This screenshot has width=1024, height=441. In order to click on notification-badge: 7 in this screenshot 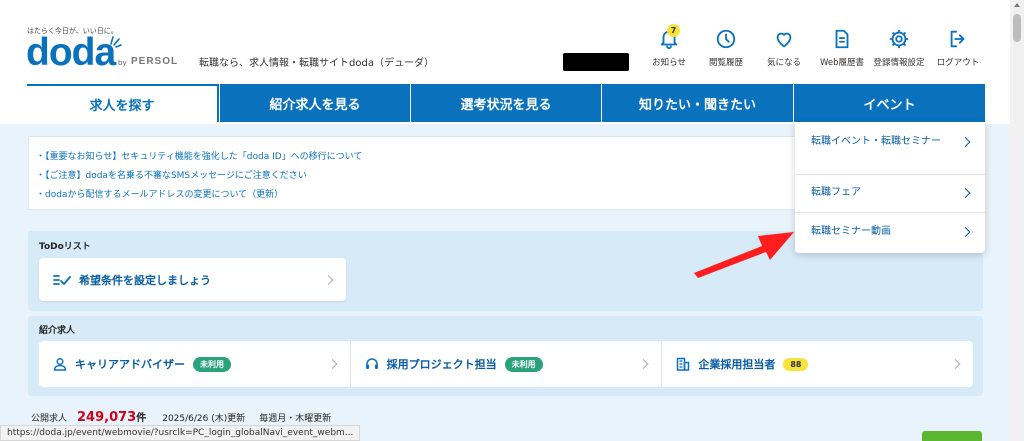, I will do `click(673, 30)`.